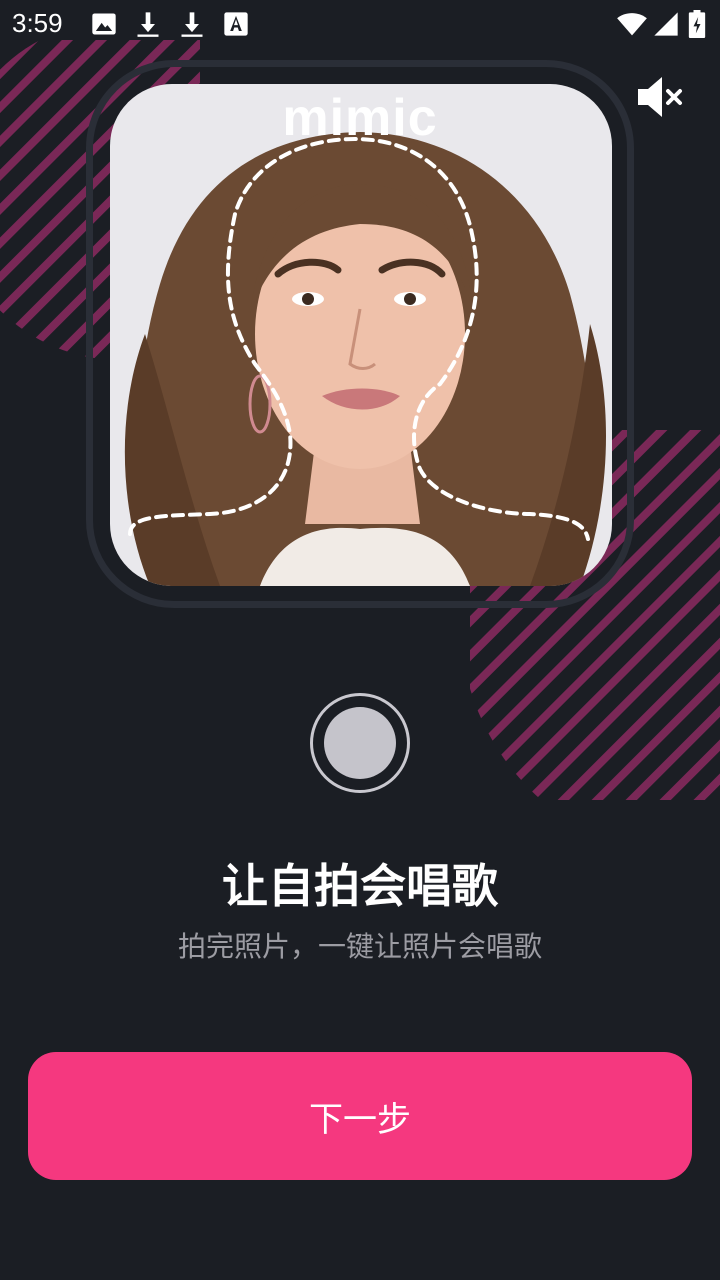 The width and height of the screenshot is (720, 1280). I want to click on page-subtitle: 拍完照片，一键让照片会唱歌, so click(359, 946).